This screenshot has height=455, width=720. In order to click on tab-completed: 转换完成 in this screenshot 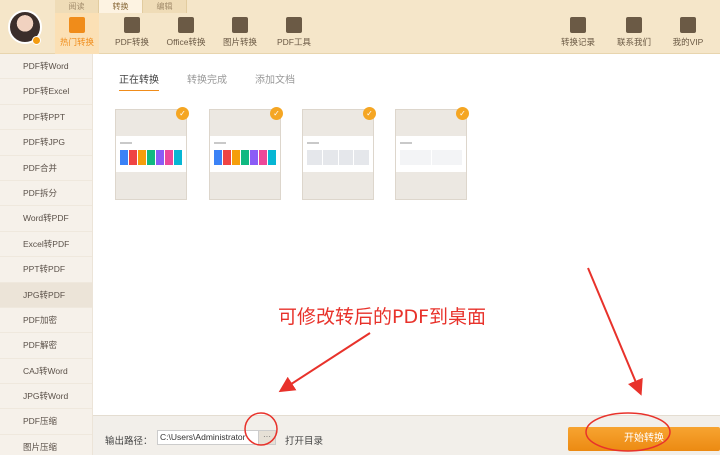, I will do `click(207, 81)`.